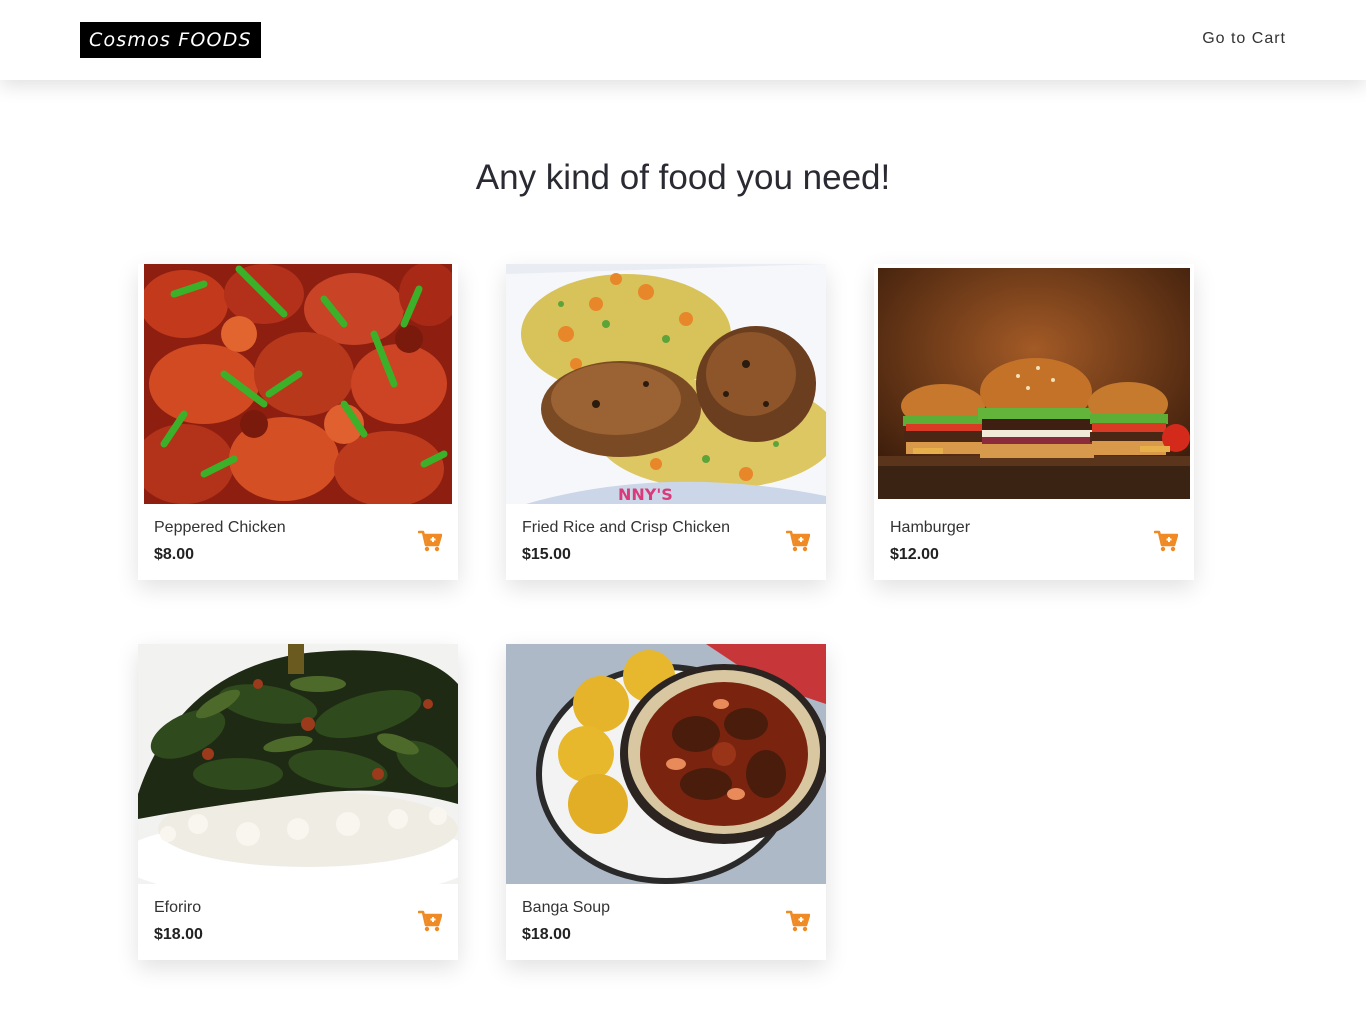 Image resolution: width=1366 pixels, height=1024 pixels. Describe the element at coordinates (178, 907) in the screenshot. I see `product-name: Eforiro` at that location.